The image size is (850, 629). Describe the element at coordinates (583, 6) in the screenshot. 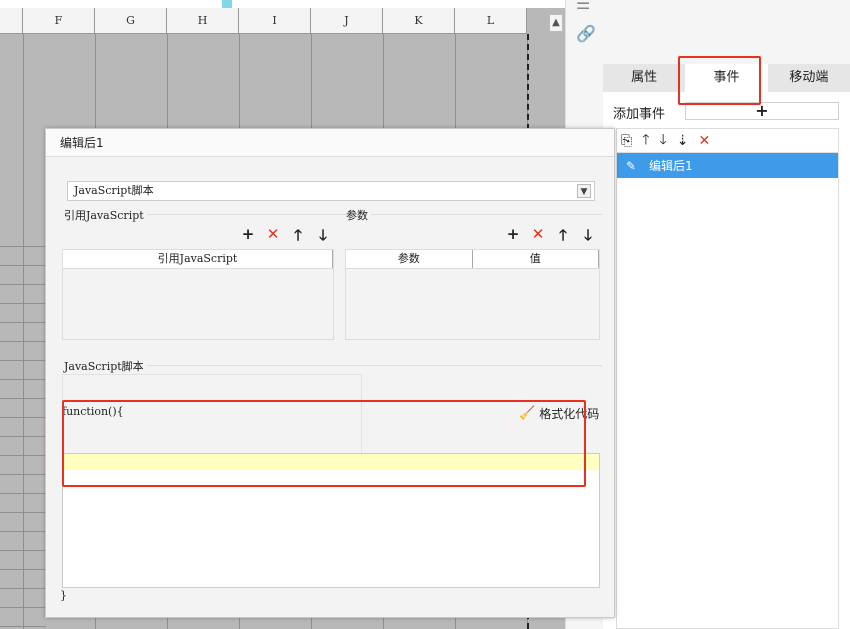

I see `layers-icon: ☰` at that location.